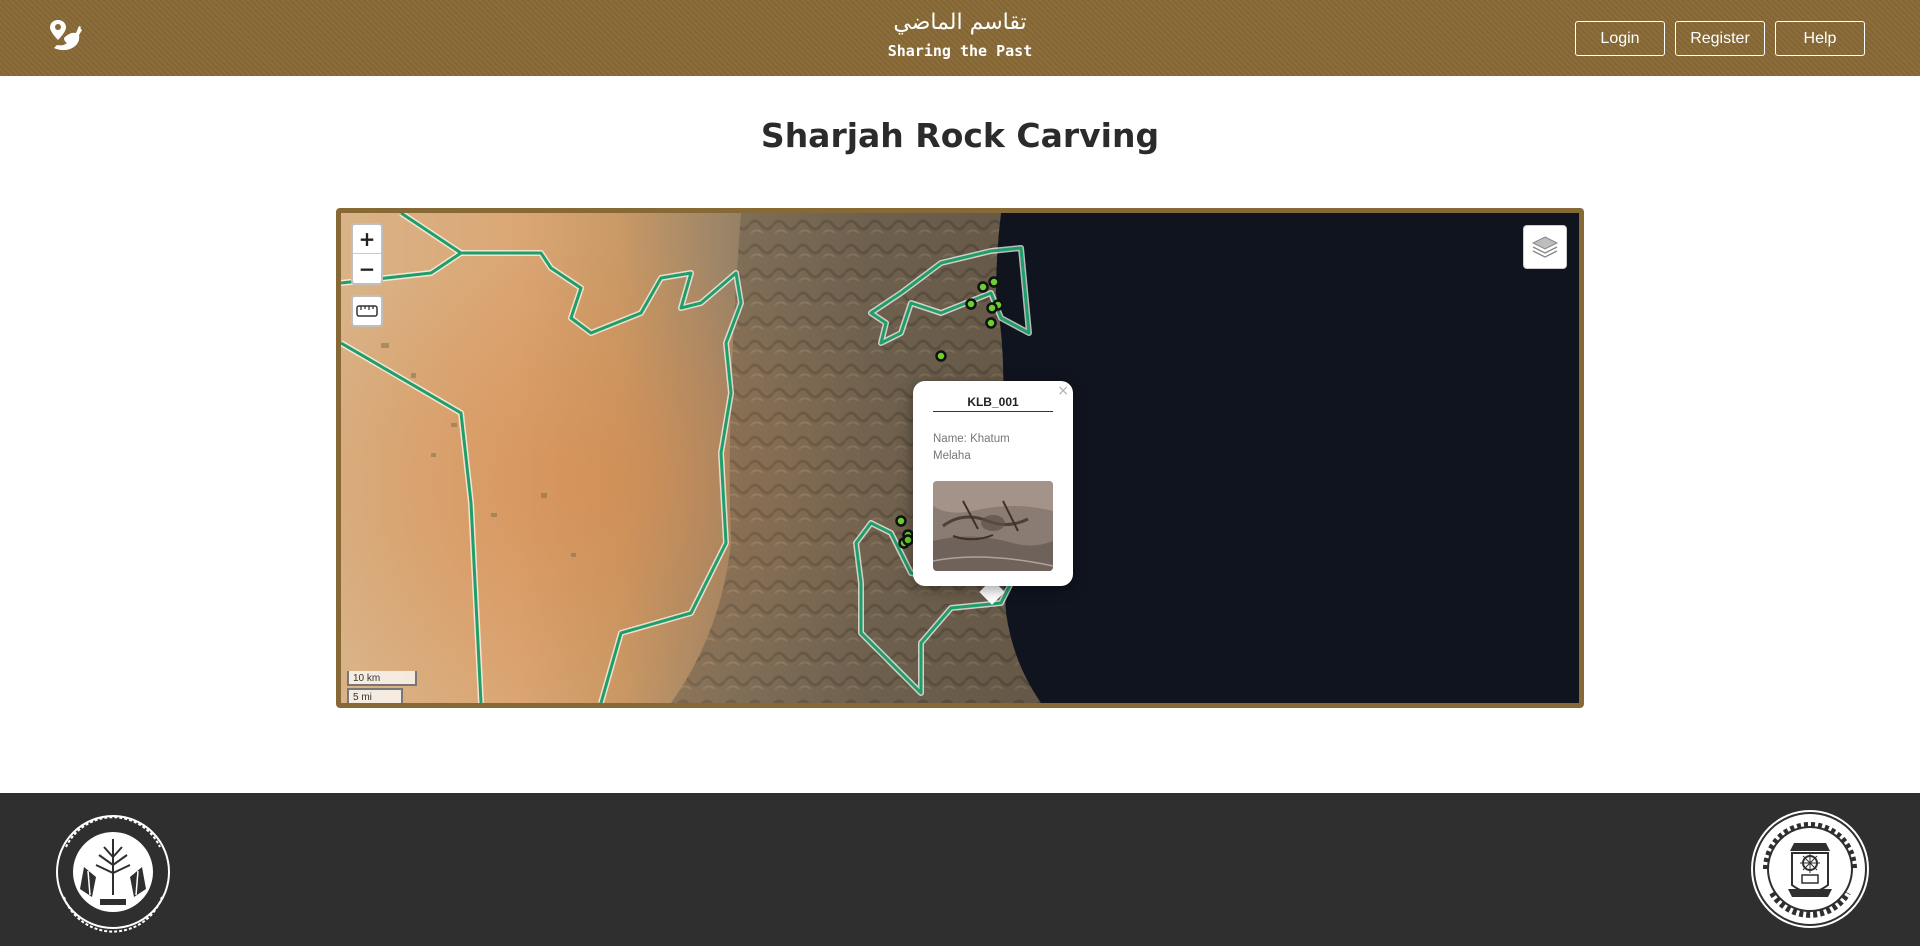 This screenshot has height=946, width=1920. Describe the element at coordinates (367, 268) in the screenshot. I see `zoom-out-button: −` at that location.